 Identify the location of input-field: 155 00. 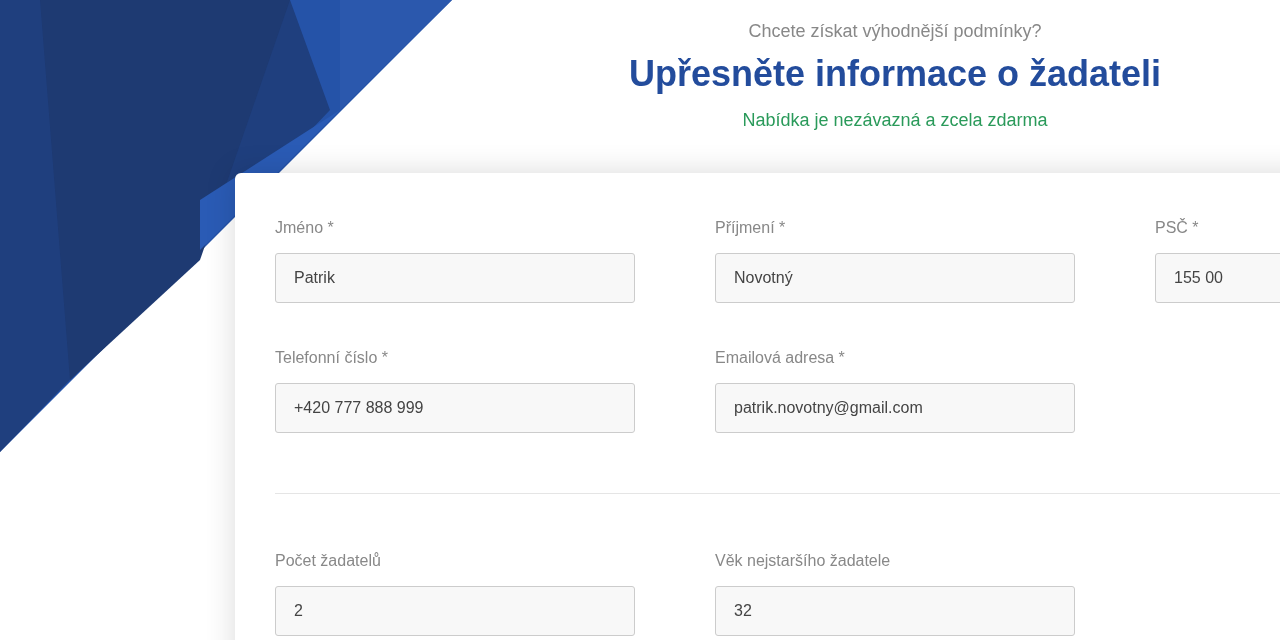
(1217, 278).